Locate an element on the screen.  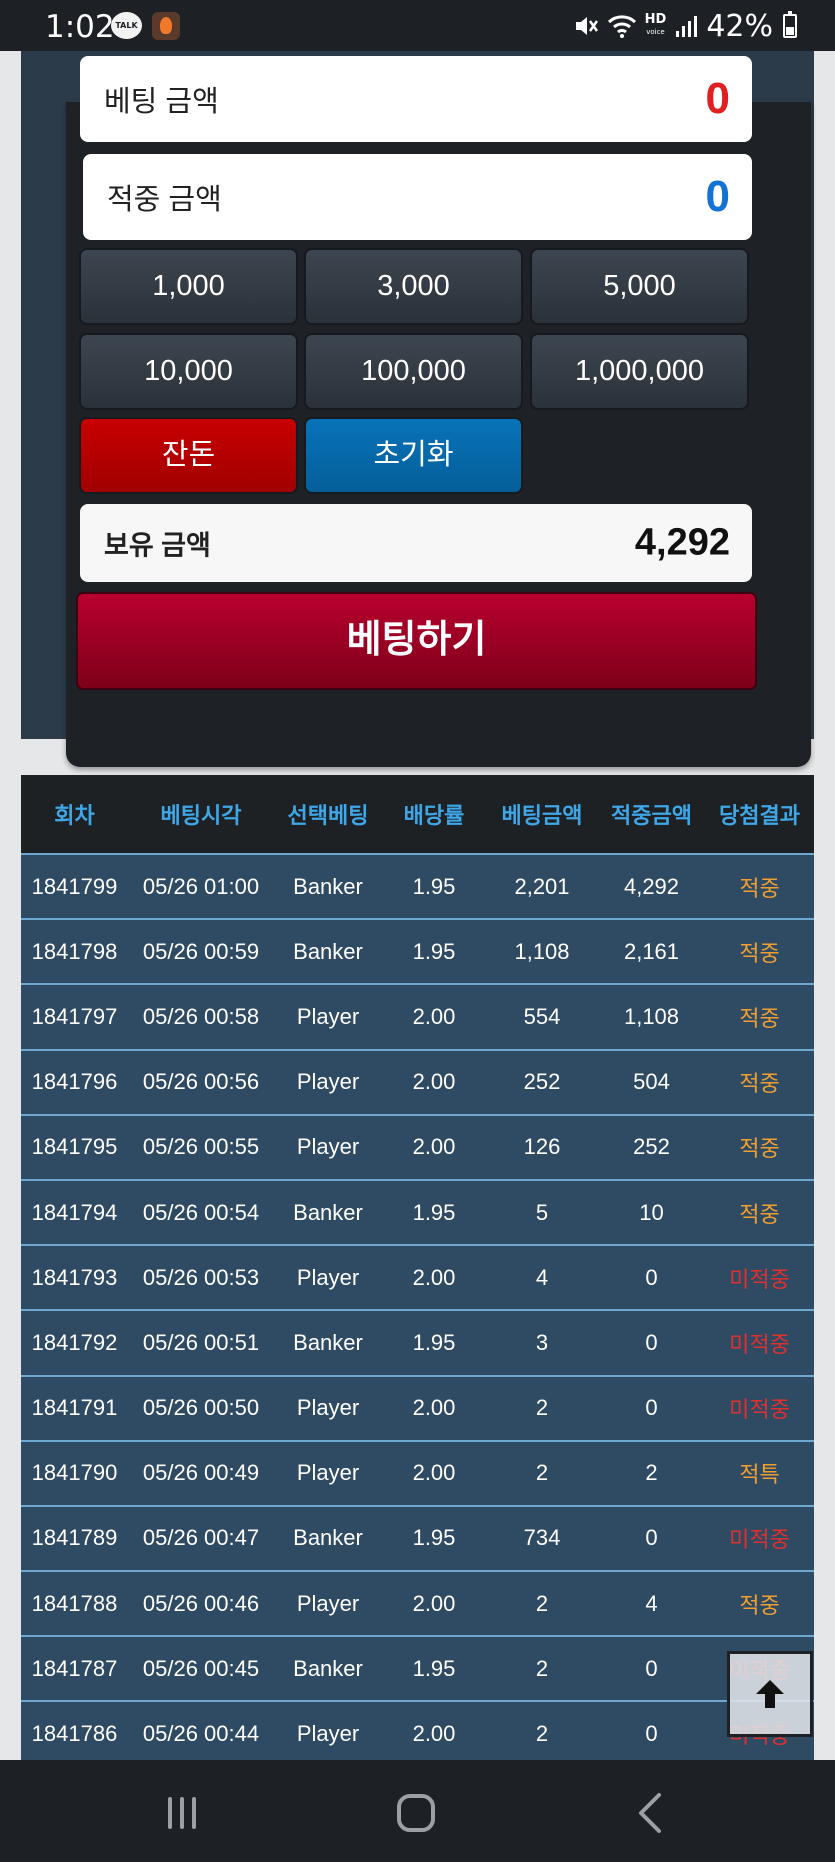
signal-icon is located at coordinates (687, 26).